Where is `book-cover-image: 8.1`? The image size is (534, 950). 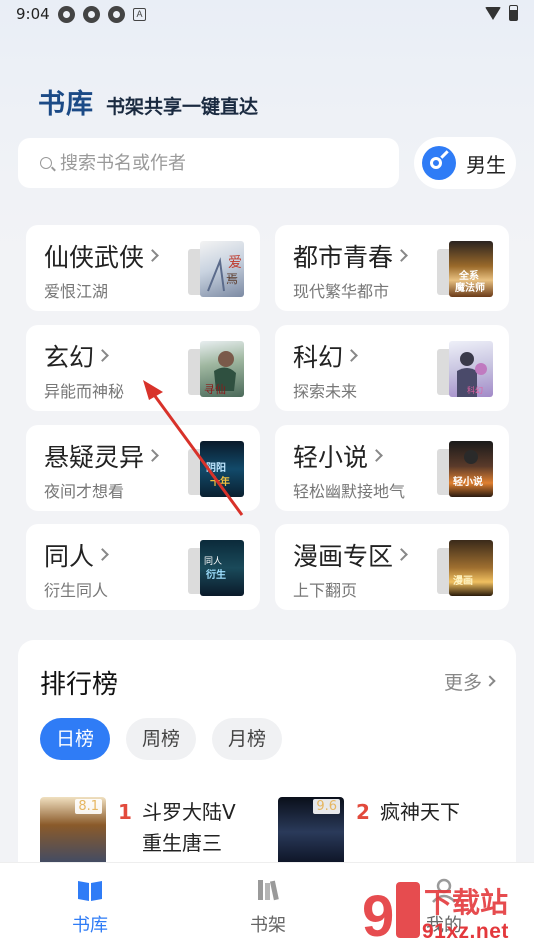 book-cover-image: 8.1 is located at coordinates (73, 832).